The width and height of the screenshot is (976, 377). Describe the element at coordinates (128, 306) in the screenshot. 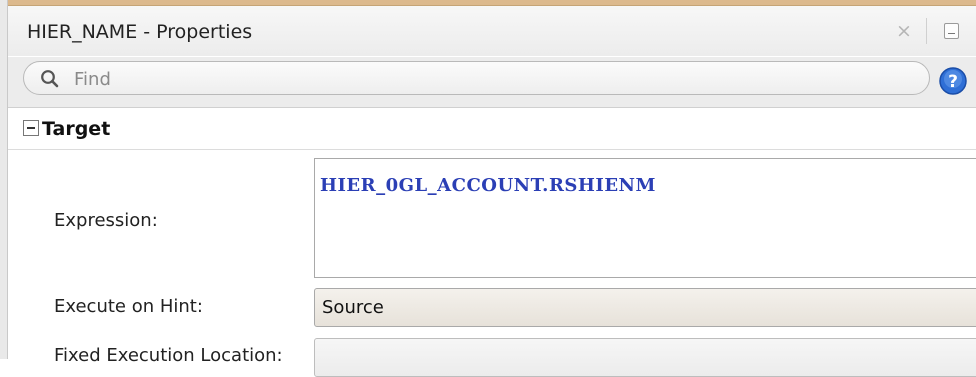

I see `execute-on-hint-label: Execute on Hint:` at that location.